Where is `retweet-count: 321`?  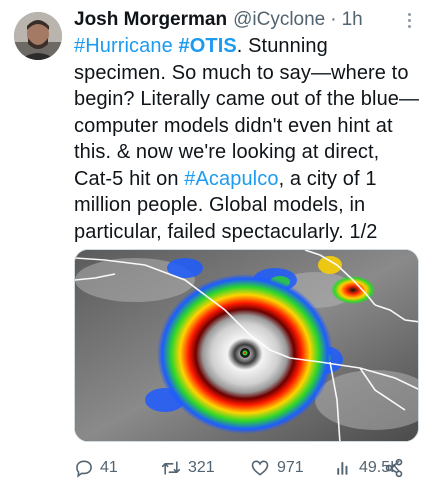 retweet-count: 321 is located at coordinates (201, 467).